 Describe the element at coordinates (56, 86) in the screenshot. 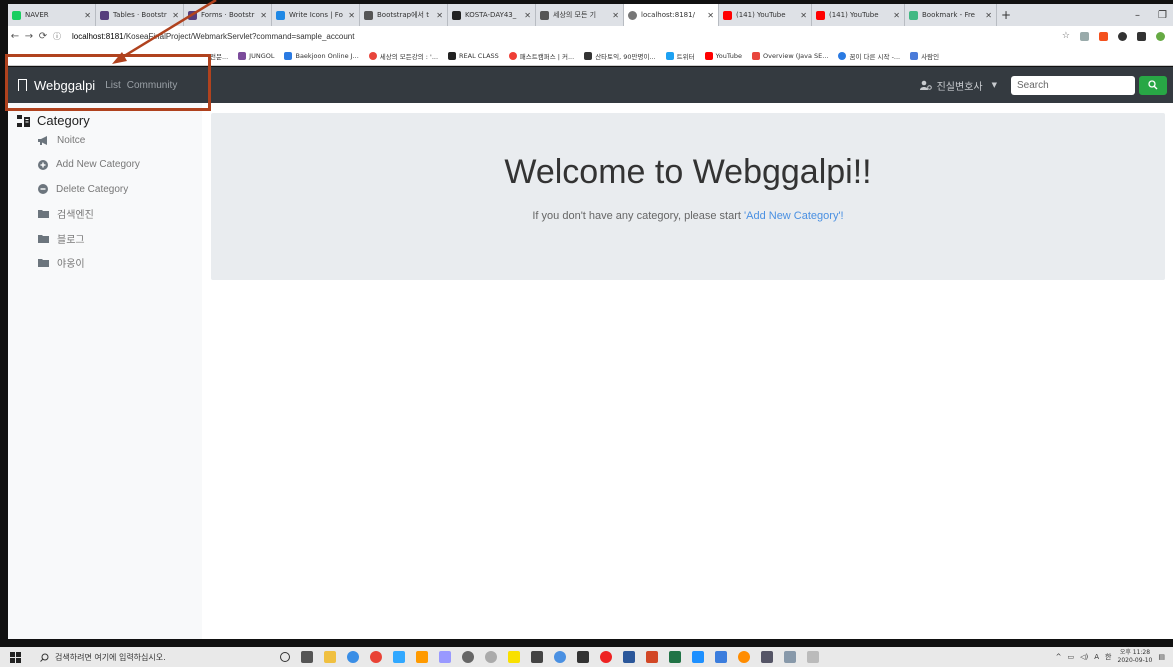

I see `brand-link: Webggalpi` at that location.